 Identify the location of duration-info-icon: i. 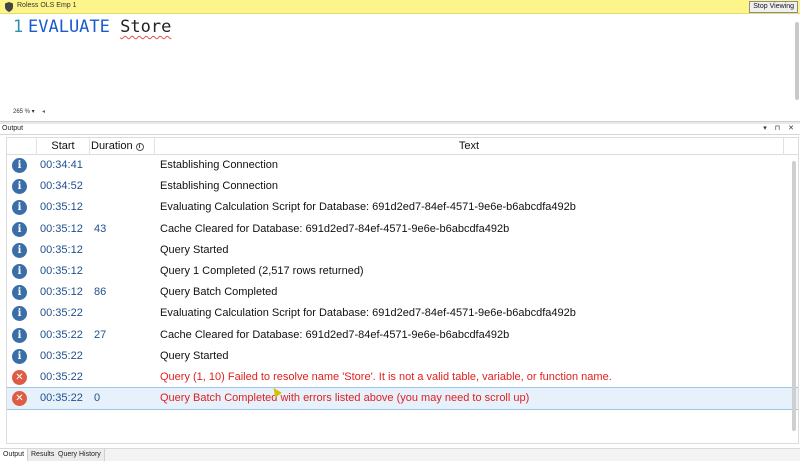
(139, 147).